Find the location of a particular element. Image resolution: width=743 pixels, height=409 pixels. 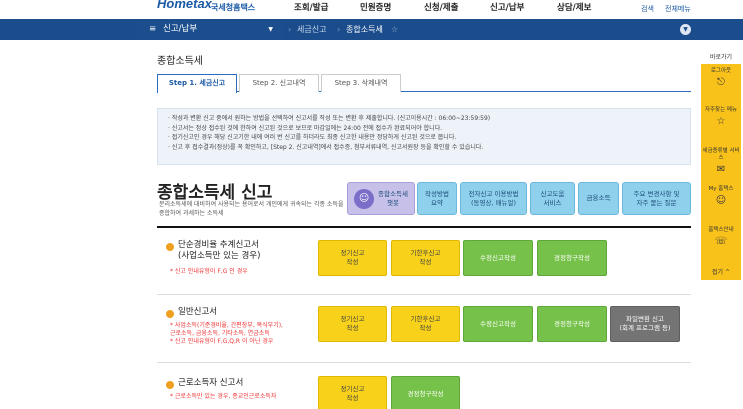

rail-label: 자주찾는 메뉴 is located at coordinates (721, 110).